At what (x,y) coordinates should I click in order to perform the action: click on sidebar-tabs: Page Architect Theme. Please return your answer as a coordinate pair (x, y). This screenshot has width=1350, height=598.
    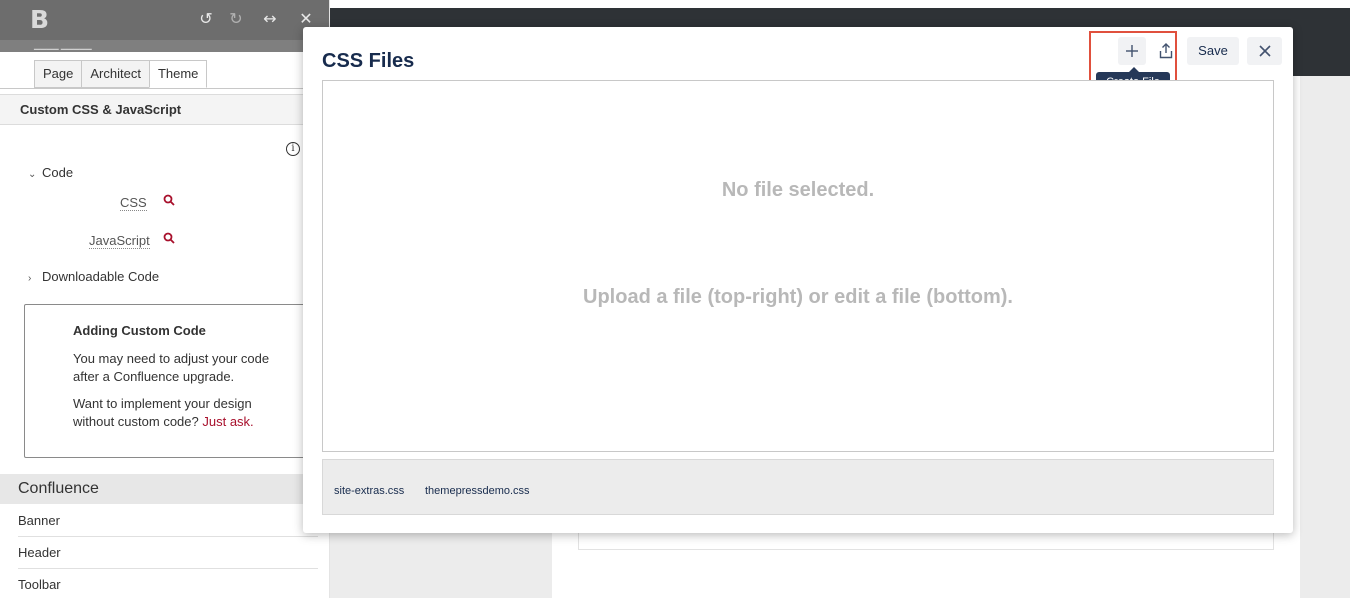
    Looking at the image, I should click on (121, 74).